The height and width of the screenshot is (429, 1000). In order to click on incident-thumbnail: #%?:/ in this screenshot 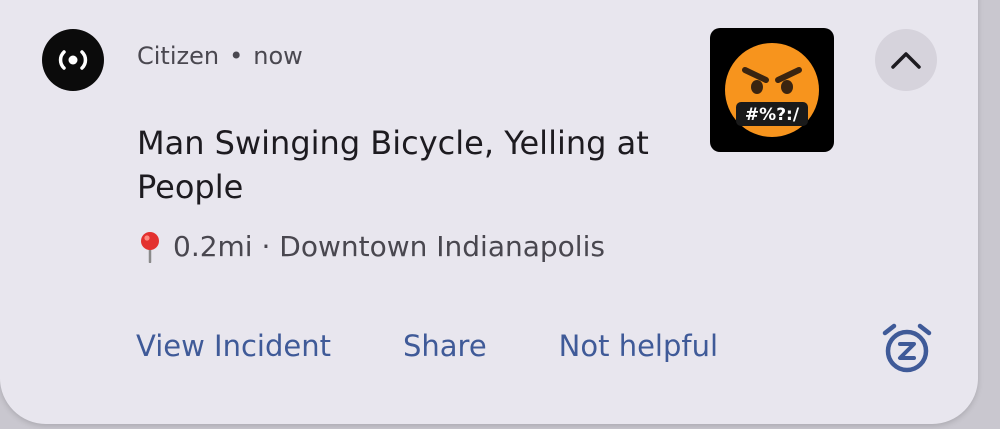, I will do `click(772, 90)`.